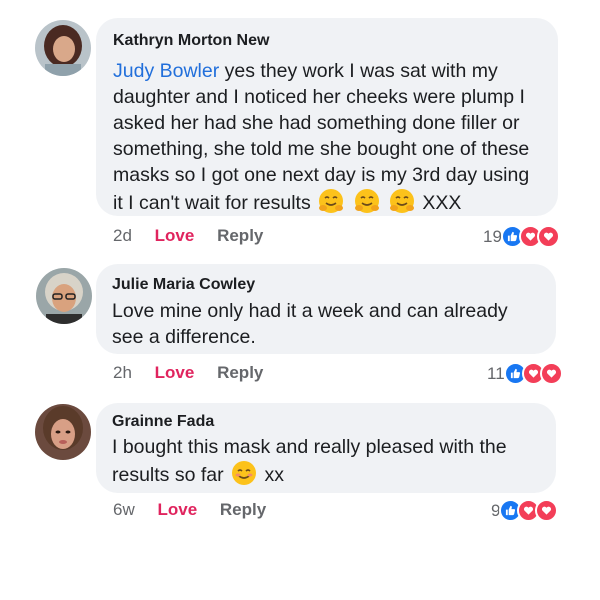 Image resolution: width=600 pixels, height=600 pixels. What do you see at coordinates (63, 432) in the screenshot?
I see `avatar` at bounding box center [63, 432].